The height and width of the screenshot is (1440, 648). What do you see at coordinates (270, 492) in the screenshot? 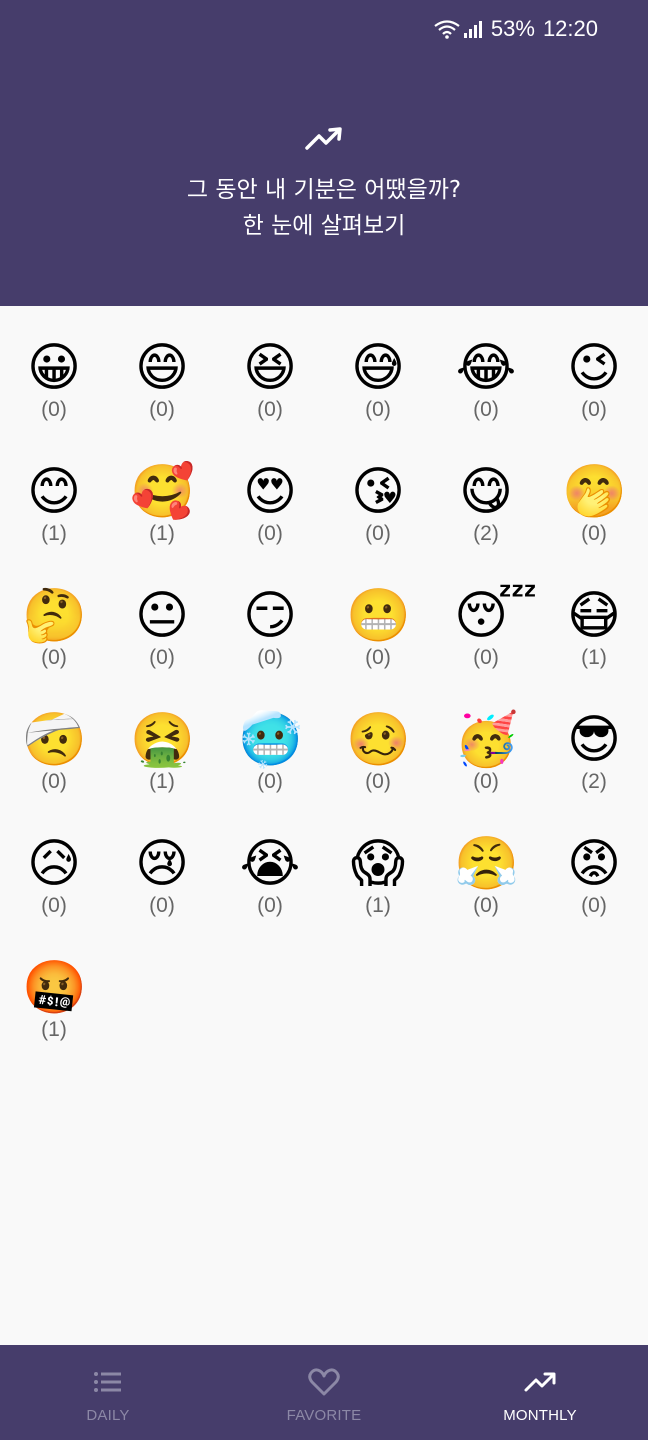
I see `mood-item: 😍 (0)` at bounding box center [270, 492].